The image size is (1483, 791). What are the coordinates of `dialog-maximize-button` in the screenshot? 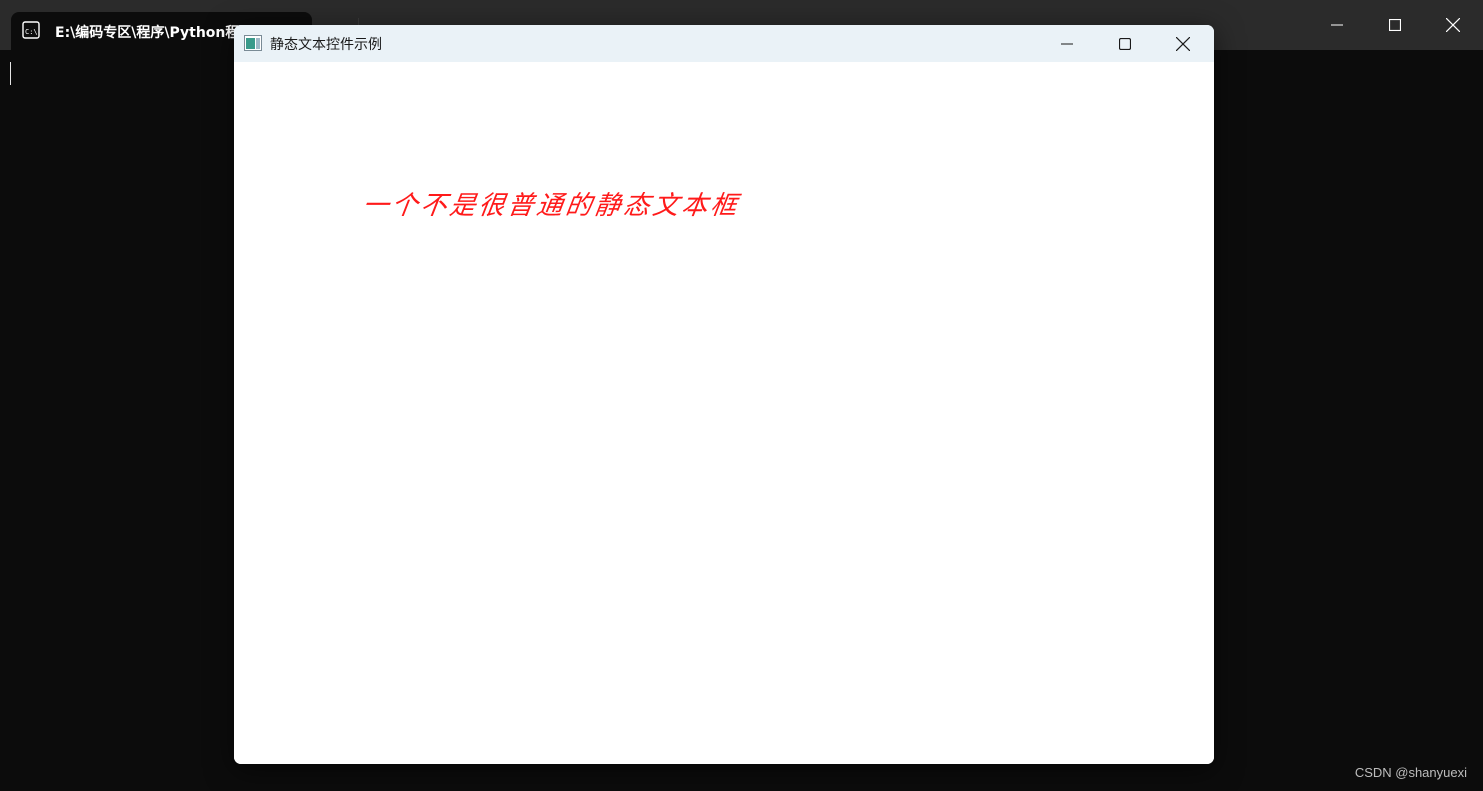 It's located at (1125, 43).